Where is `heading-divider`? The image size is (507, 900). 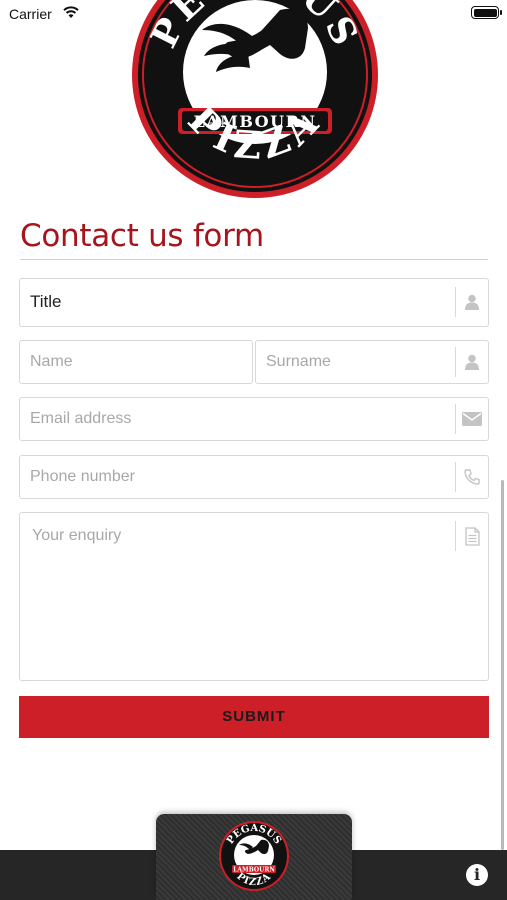 heading-divider is located at coordinates (254, 259).